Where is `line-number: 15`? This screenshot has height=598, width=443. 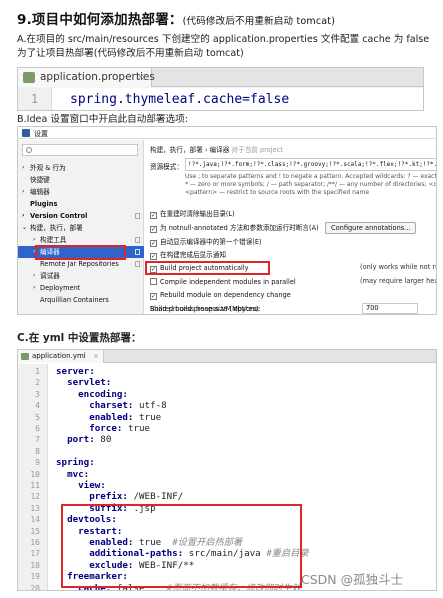 line-number: 15 is located at coordinates (35, 531).